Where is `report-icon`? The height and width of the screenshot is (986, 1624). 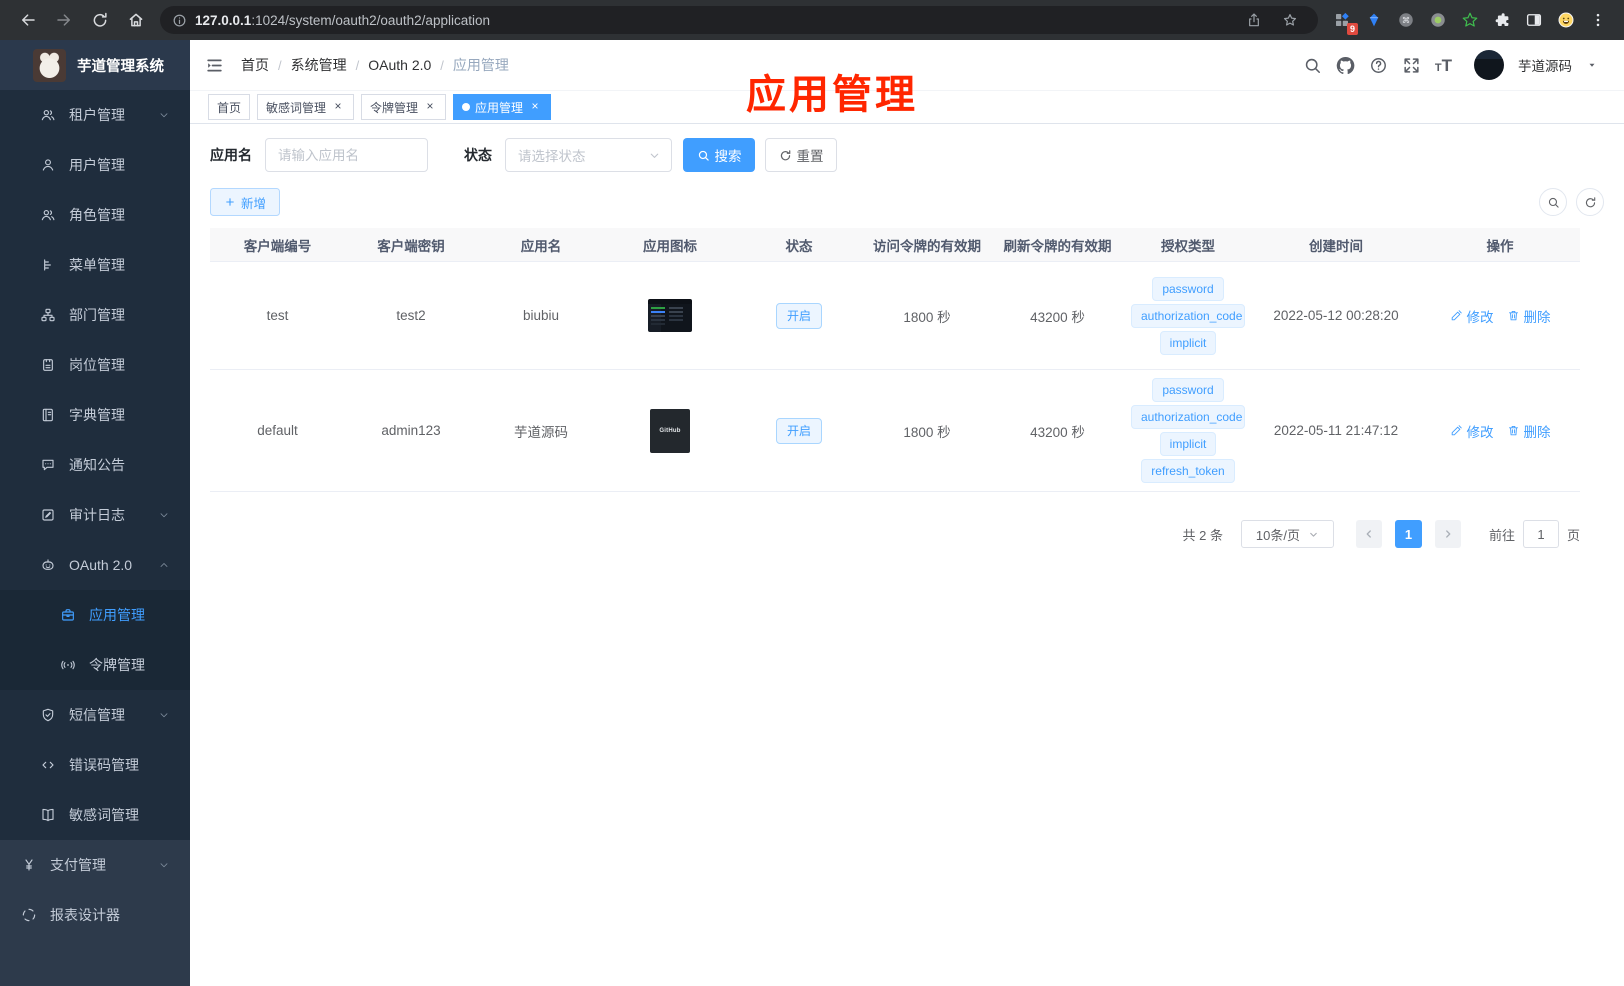 report-icon is located at coordinates (29, 915).